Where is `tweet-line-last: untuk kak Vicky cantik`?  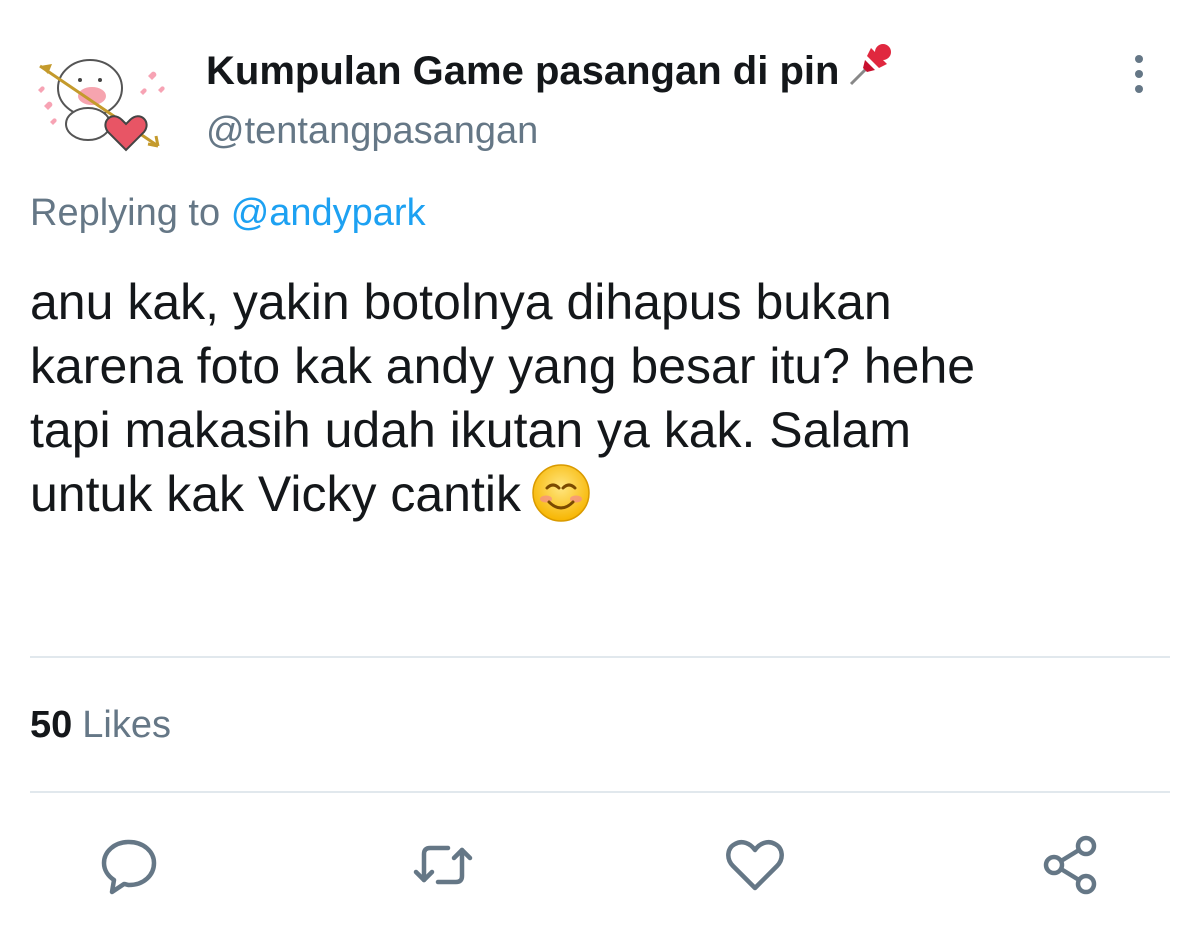 tweet-line-last: untuk kak Vicky cantik is located at coordinates (595, 494).